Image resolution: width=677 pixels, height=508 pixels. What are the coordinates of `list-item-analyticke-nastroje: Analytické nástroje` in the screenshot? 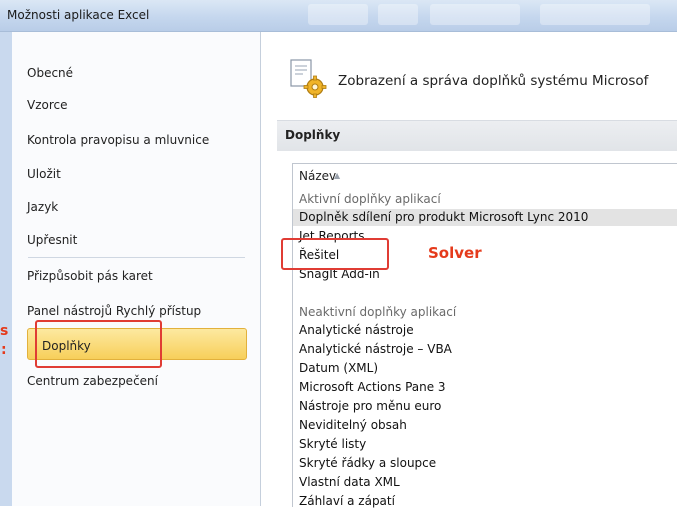 It's located at (356, 330).